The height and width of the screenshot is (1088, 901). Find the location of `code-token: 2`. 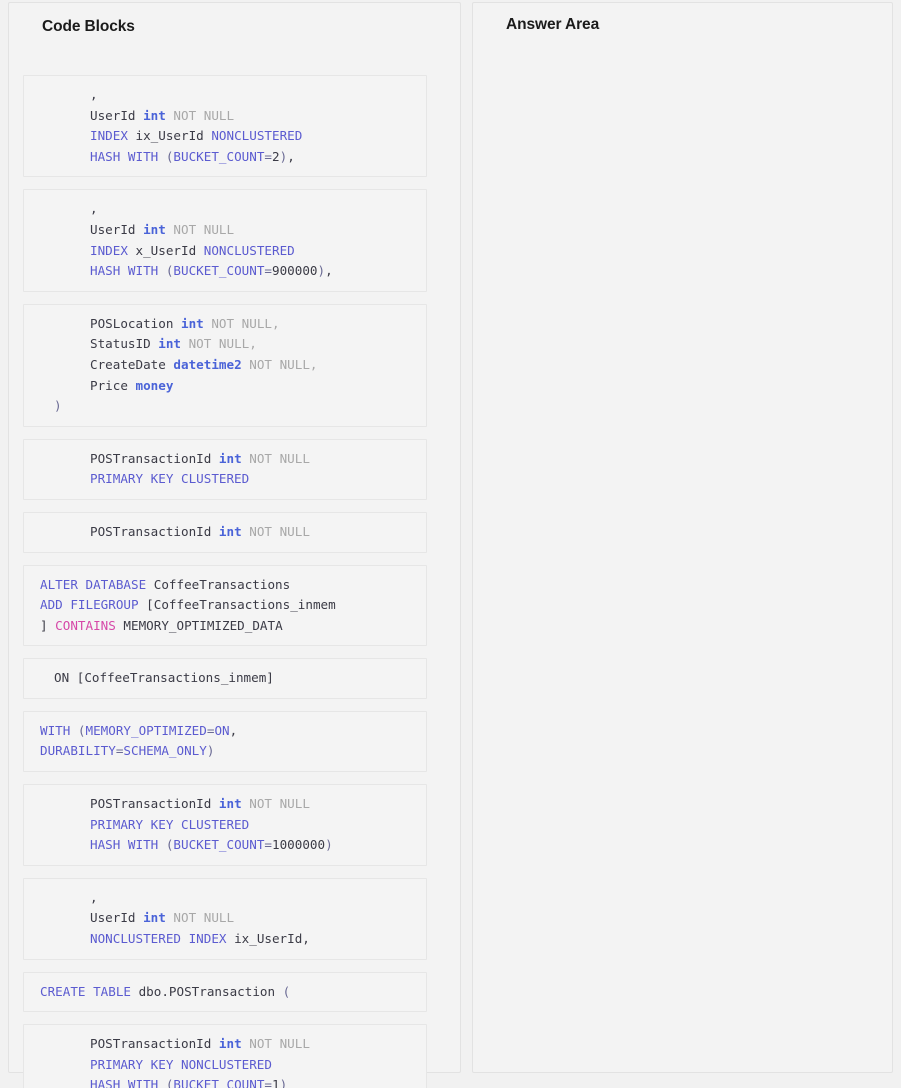

code-token: 2 is located at coordinates (276, 156).